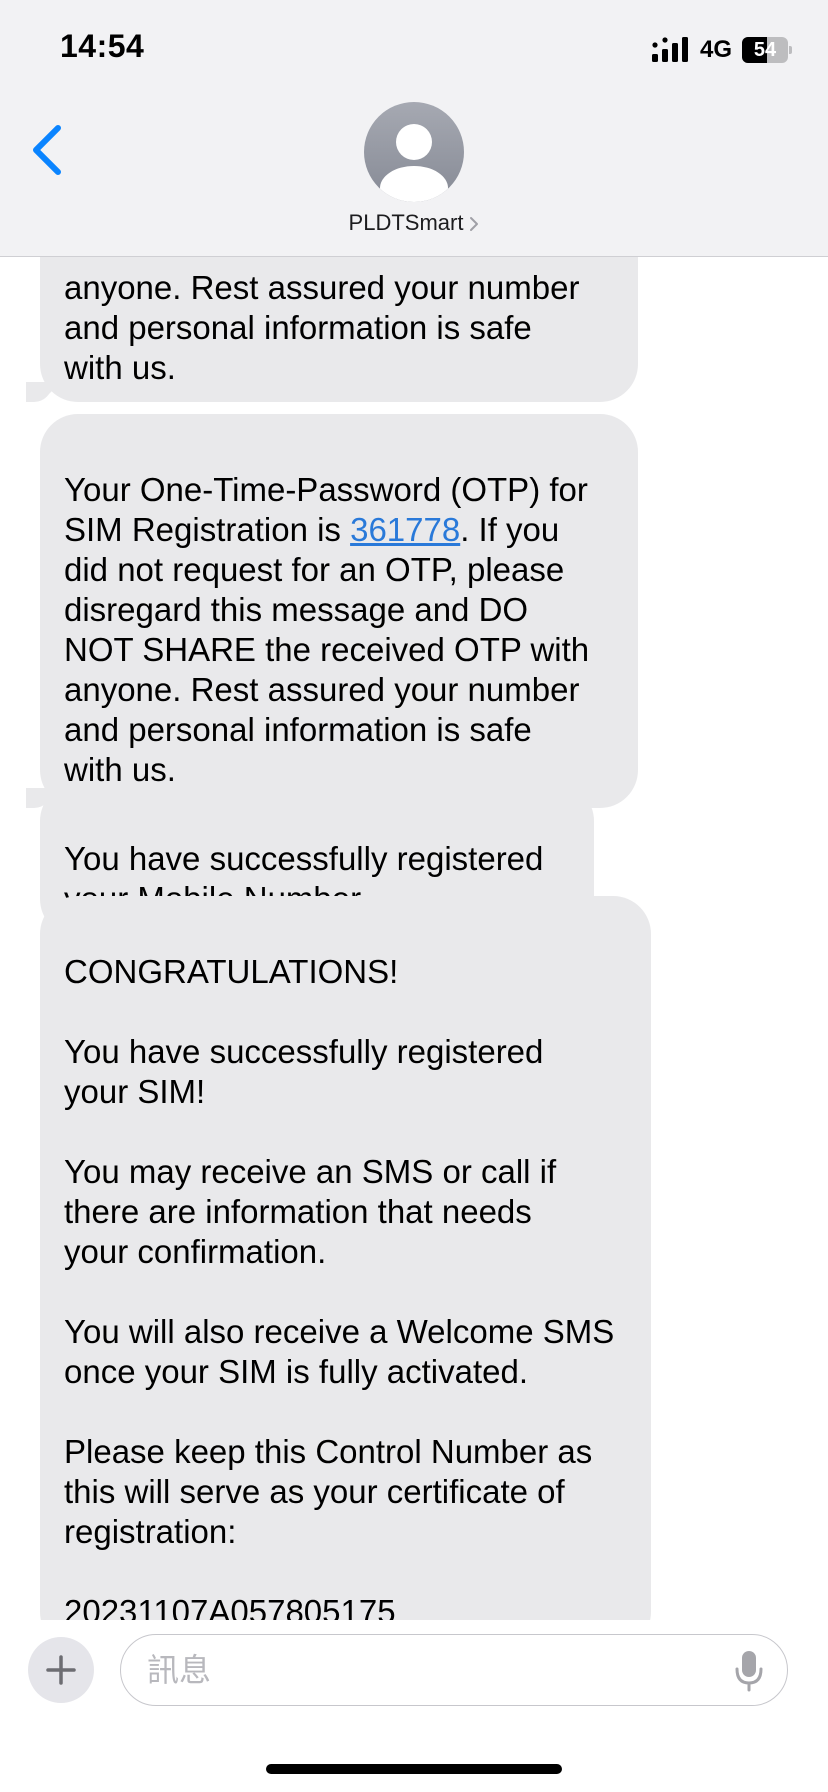 The image size is (828, 1792). Describe the element at coordinates (474, 224) in the screenshot. I see `chevron-right-icon` at that location.